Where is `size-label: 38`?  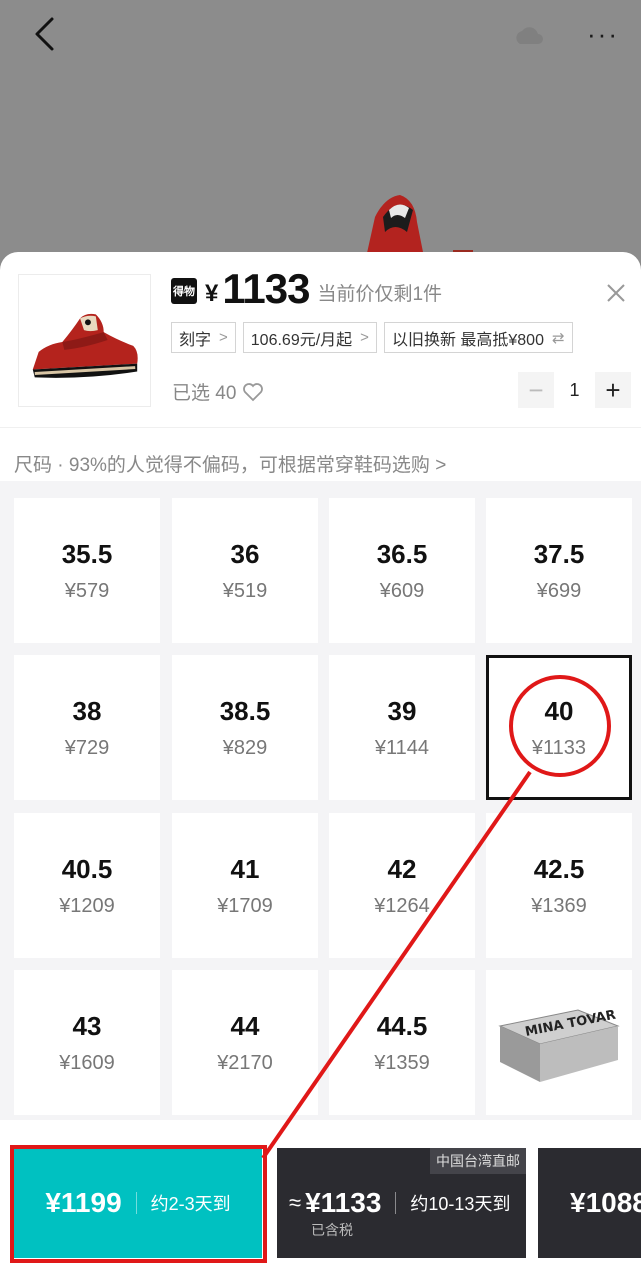
size-label: 38 is located at coordinates (87, 710).